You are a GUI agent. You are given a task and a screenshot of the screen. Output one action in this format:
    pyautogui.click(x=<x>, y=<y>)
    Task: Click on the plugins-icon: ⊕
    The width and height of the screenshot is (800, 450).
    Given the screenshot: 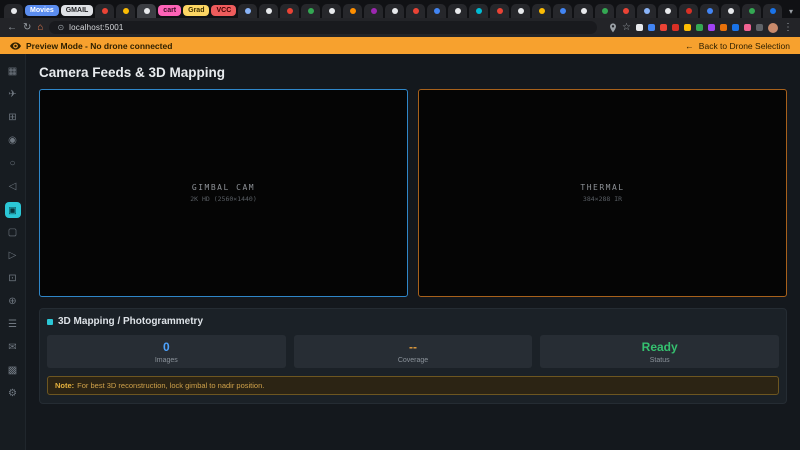 What is the action you would take?
    pyautogui.click(x=13, y=302)
    